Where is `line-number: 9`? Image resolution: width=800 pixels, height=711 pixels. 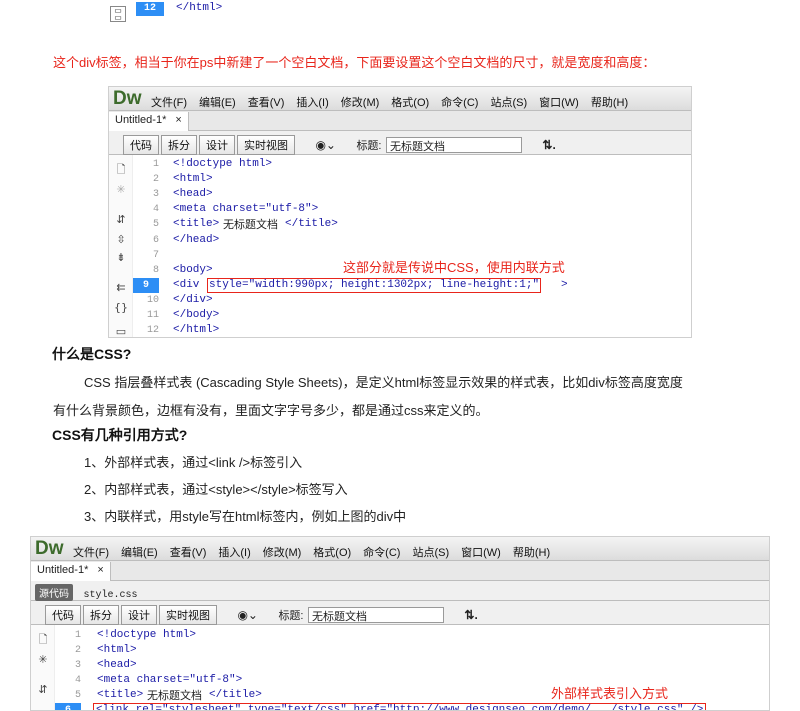
line-number: 9 is located at coordinates (146, 285).